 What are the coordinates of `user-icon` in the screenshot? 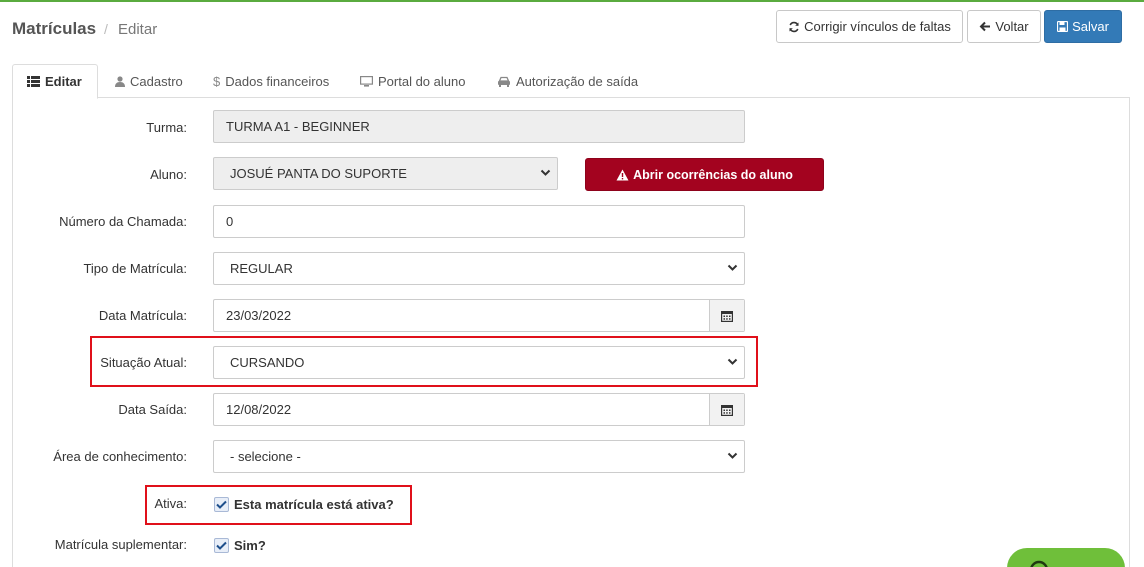 It's located at (120, 81).